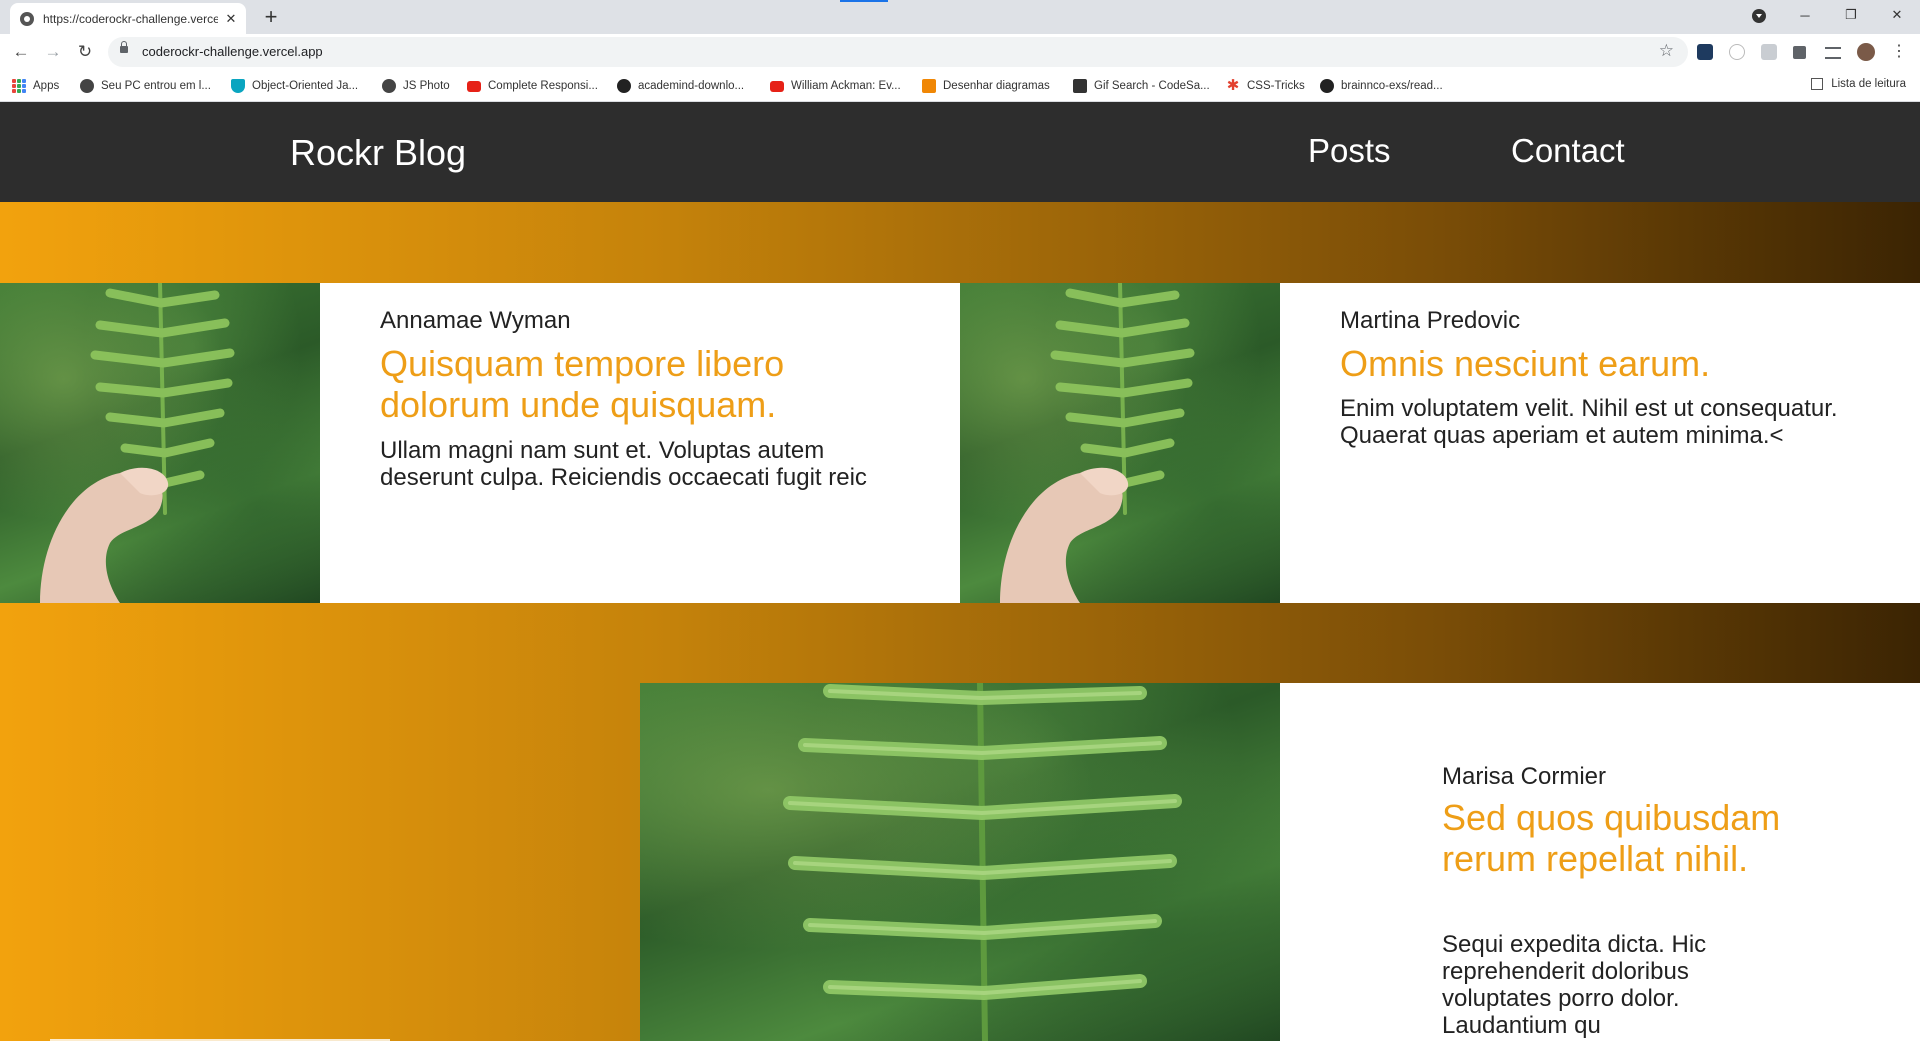  What do you see at coordinates (1805, 15) in the screenshot?
I see `minimize-icon: ─` at bounding box center [1805, 15].